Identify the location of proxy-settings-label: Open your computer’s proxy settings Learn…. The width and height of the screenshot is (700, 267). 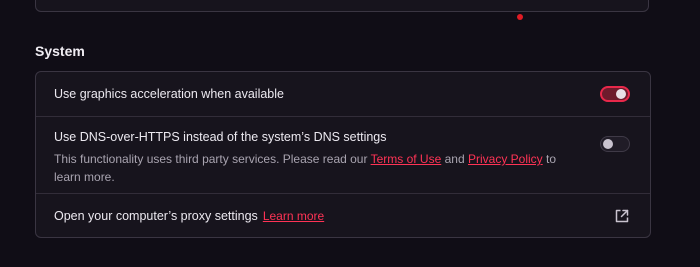
(189, 216).